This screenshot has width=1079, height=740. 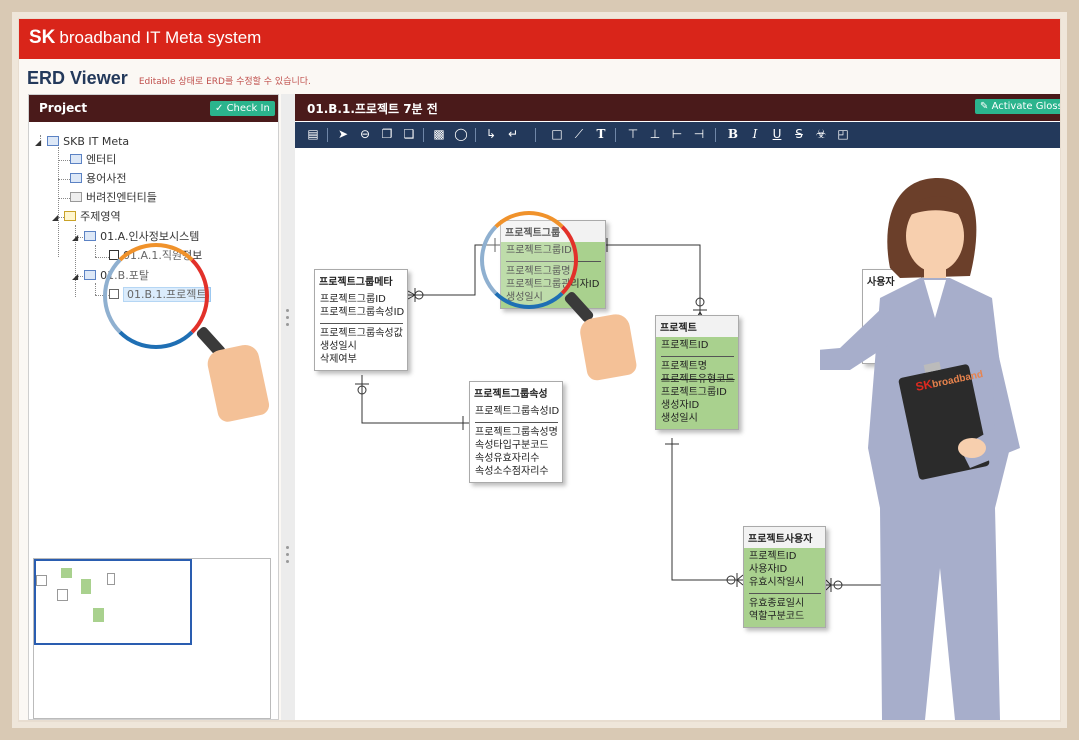 What do you see at coordinates (707, 509) in the screenshot?
I see `relation-project-user` at bounding box center [707, 509].